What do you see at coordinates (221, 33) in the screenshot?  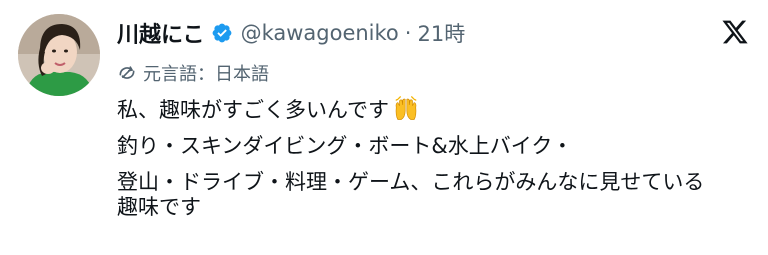 I see `verified-badge-icon` at bounding box center [221, 33].